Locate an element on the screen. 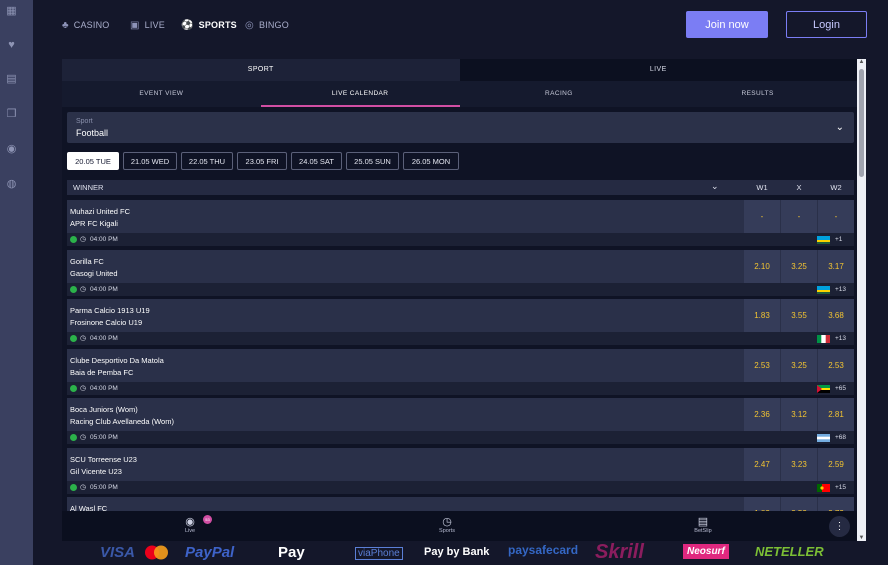 The height and width of the screenshot is (565, 888). odd-w1-button: 2.47 is located at coordinates (762, 464).